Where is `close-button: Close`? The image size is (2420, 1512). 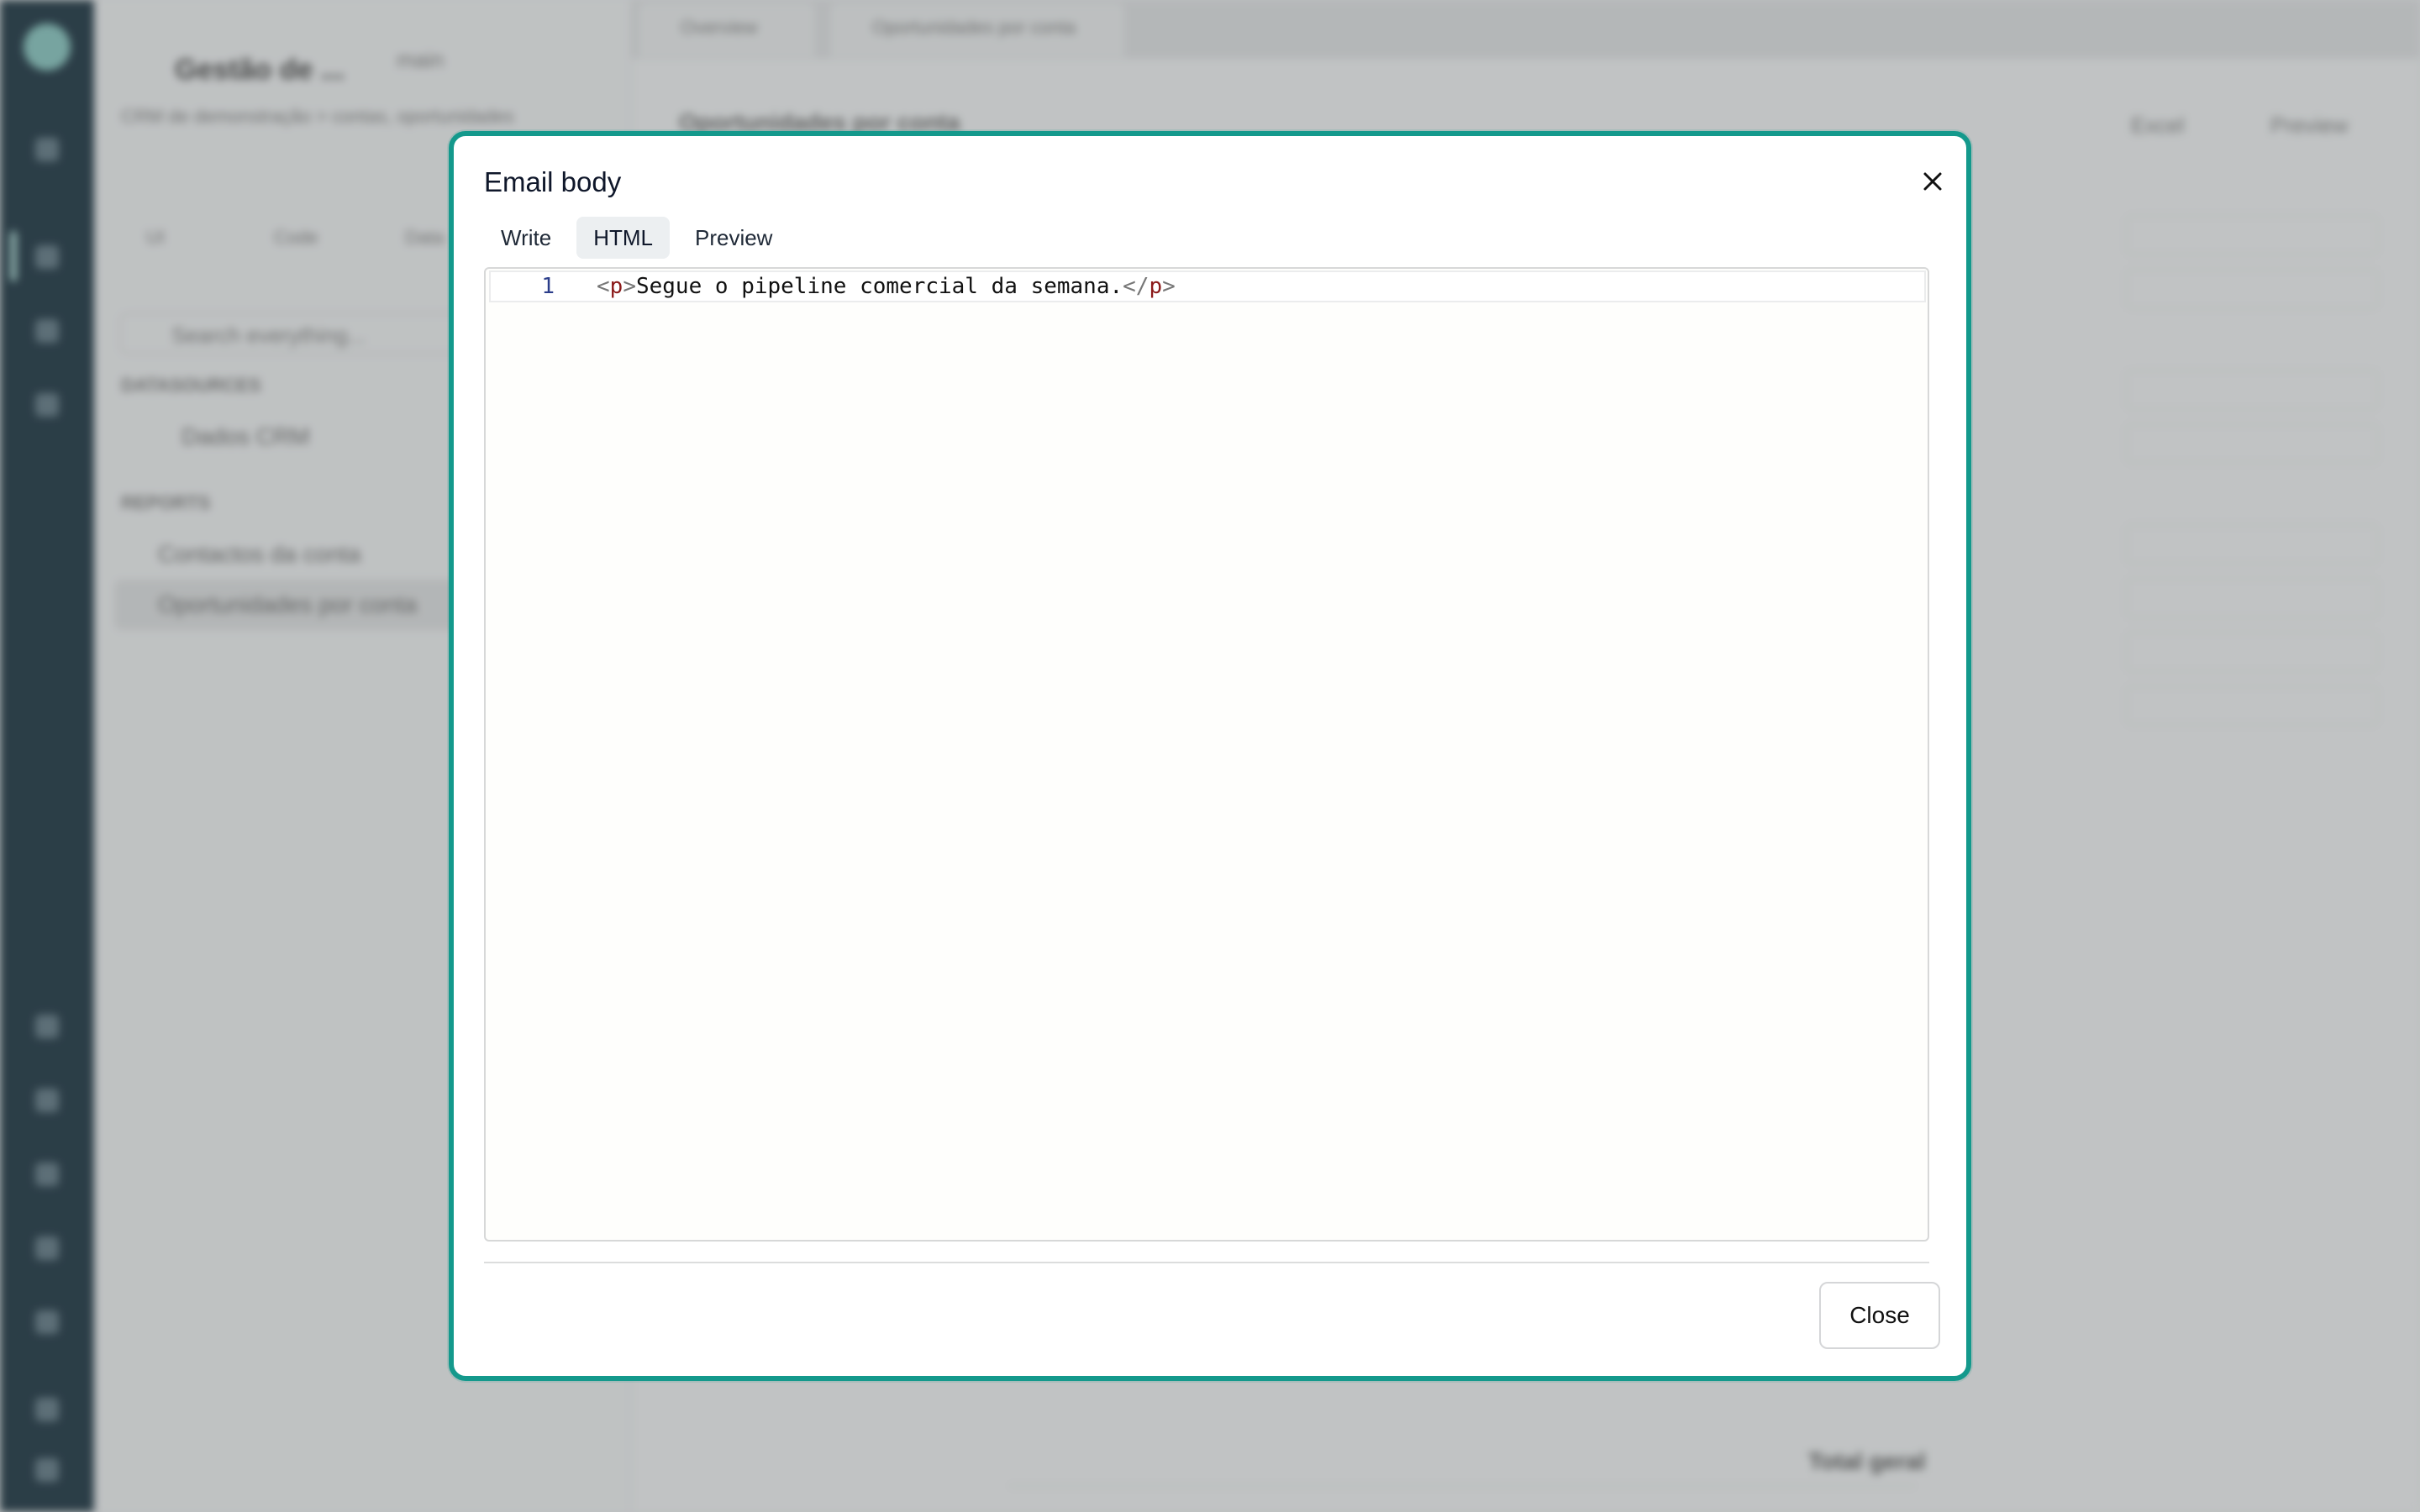
close-button: Close is located at coordinates (1879, 1315).